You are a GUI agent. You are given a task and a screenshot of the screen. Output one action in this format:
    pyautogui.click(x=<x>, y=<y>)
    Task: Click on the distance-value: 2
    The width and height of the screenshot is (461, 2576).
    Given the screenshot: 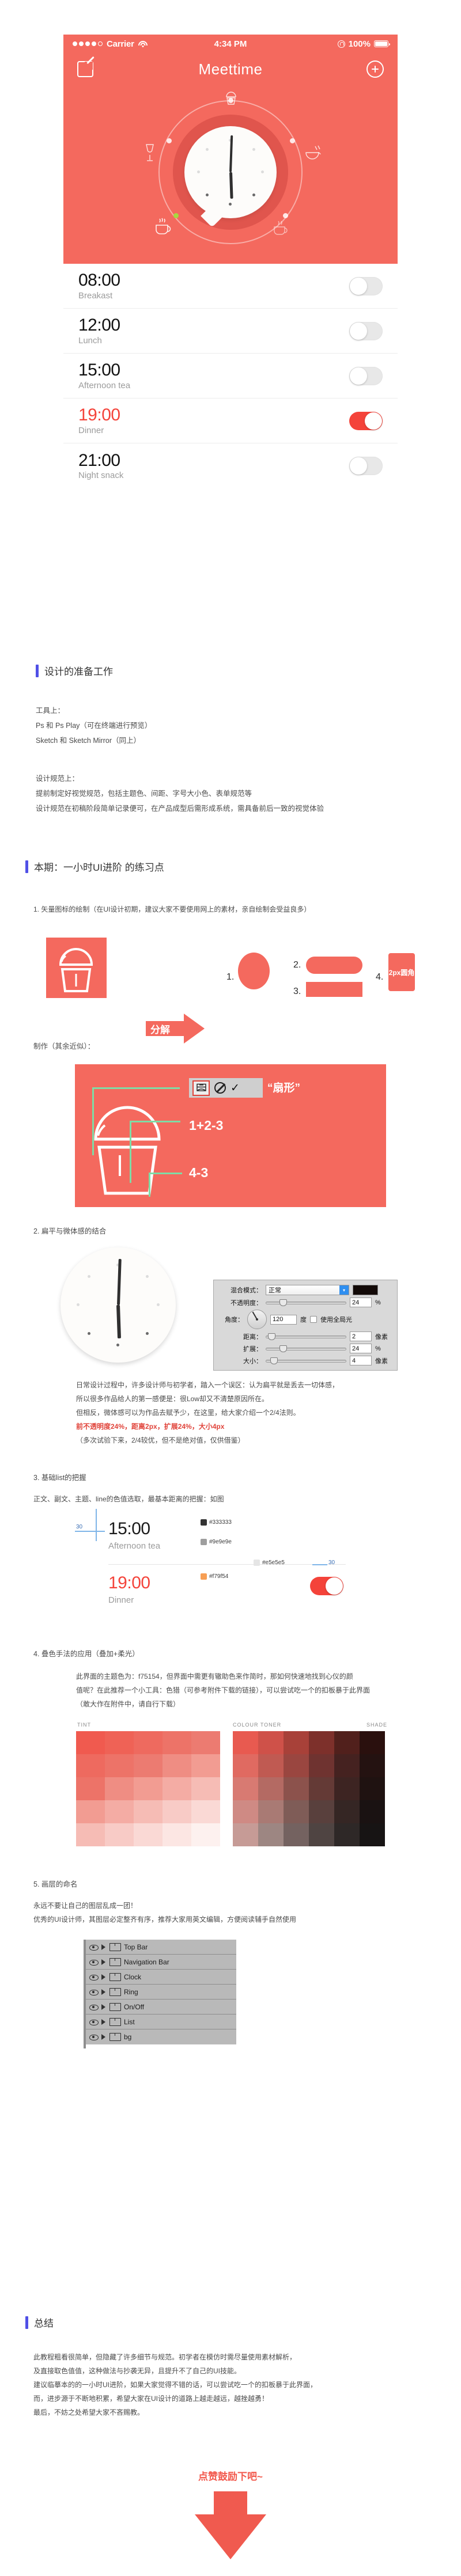 What is the action you would take?
    pyautogui.click(x=361, y=1336)
    